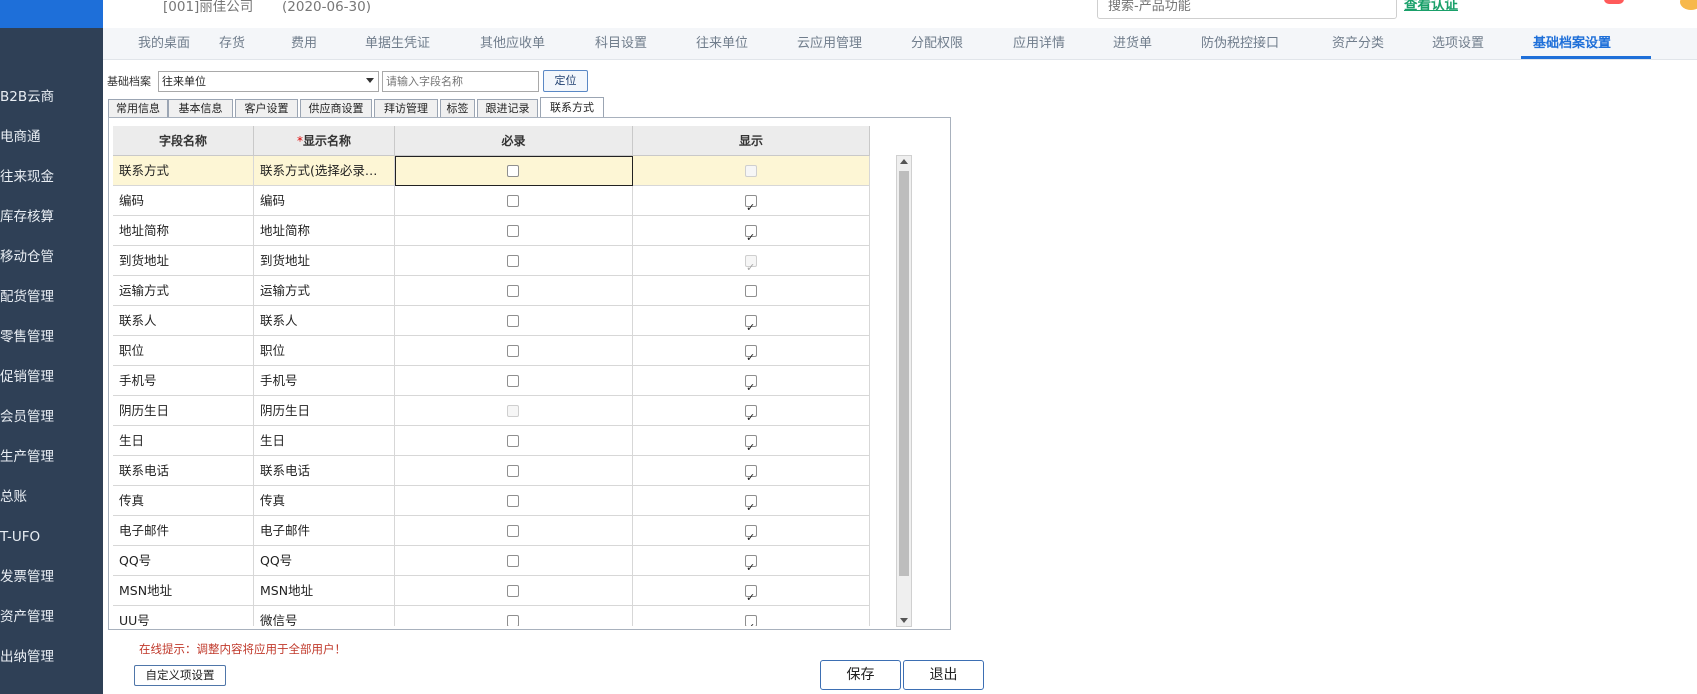 The image size is (1697, 694). What do you see at coordinates (491, 501) in the screenshot?
I see `table-row: 传真 传真` at bounding box center [491, 501].